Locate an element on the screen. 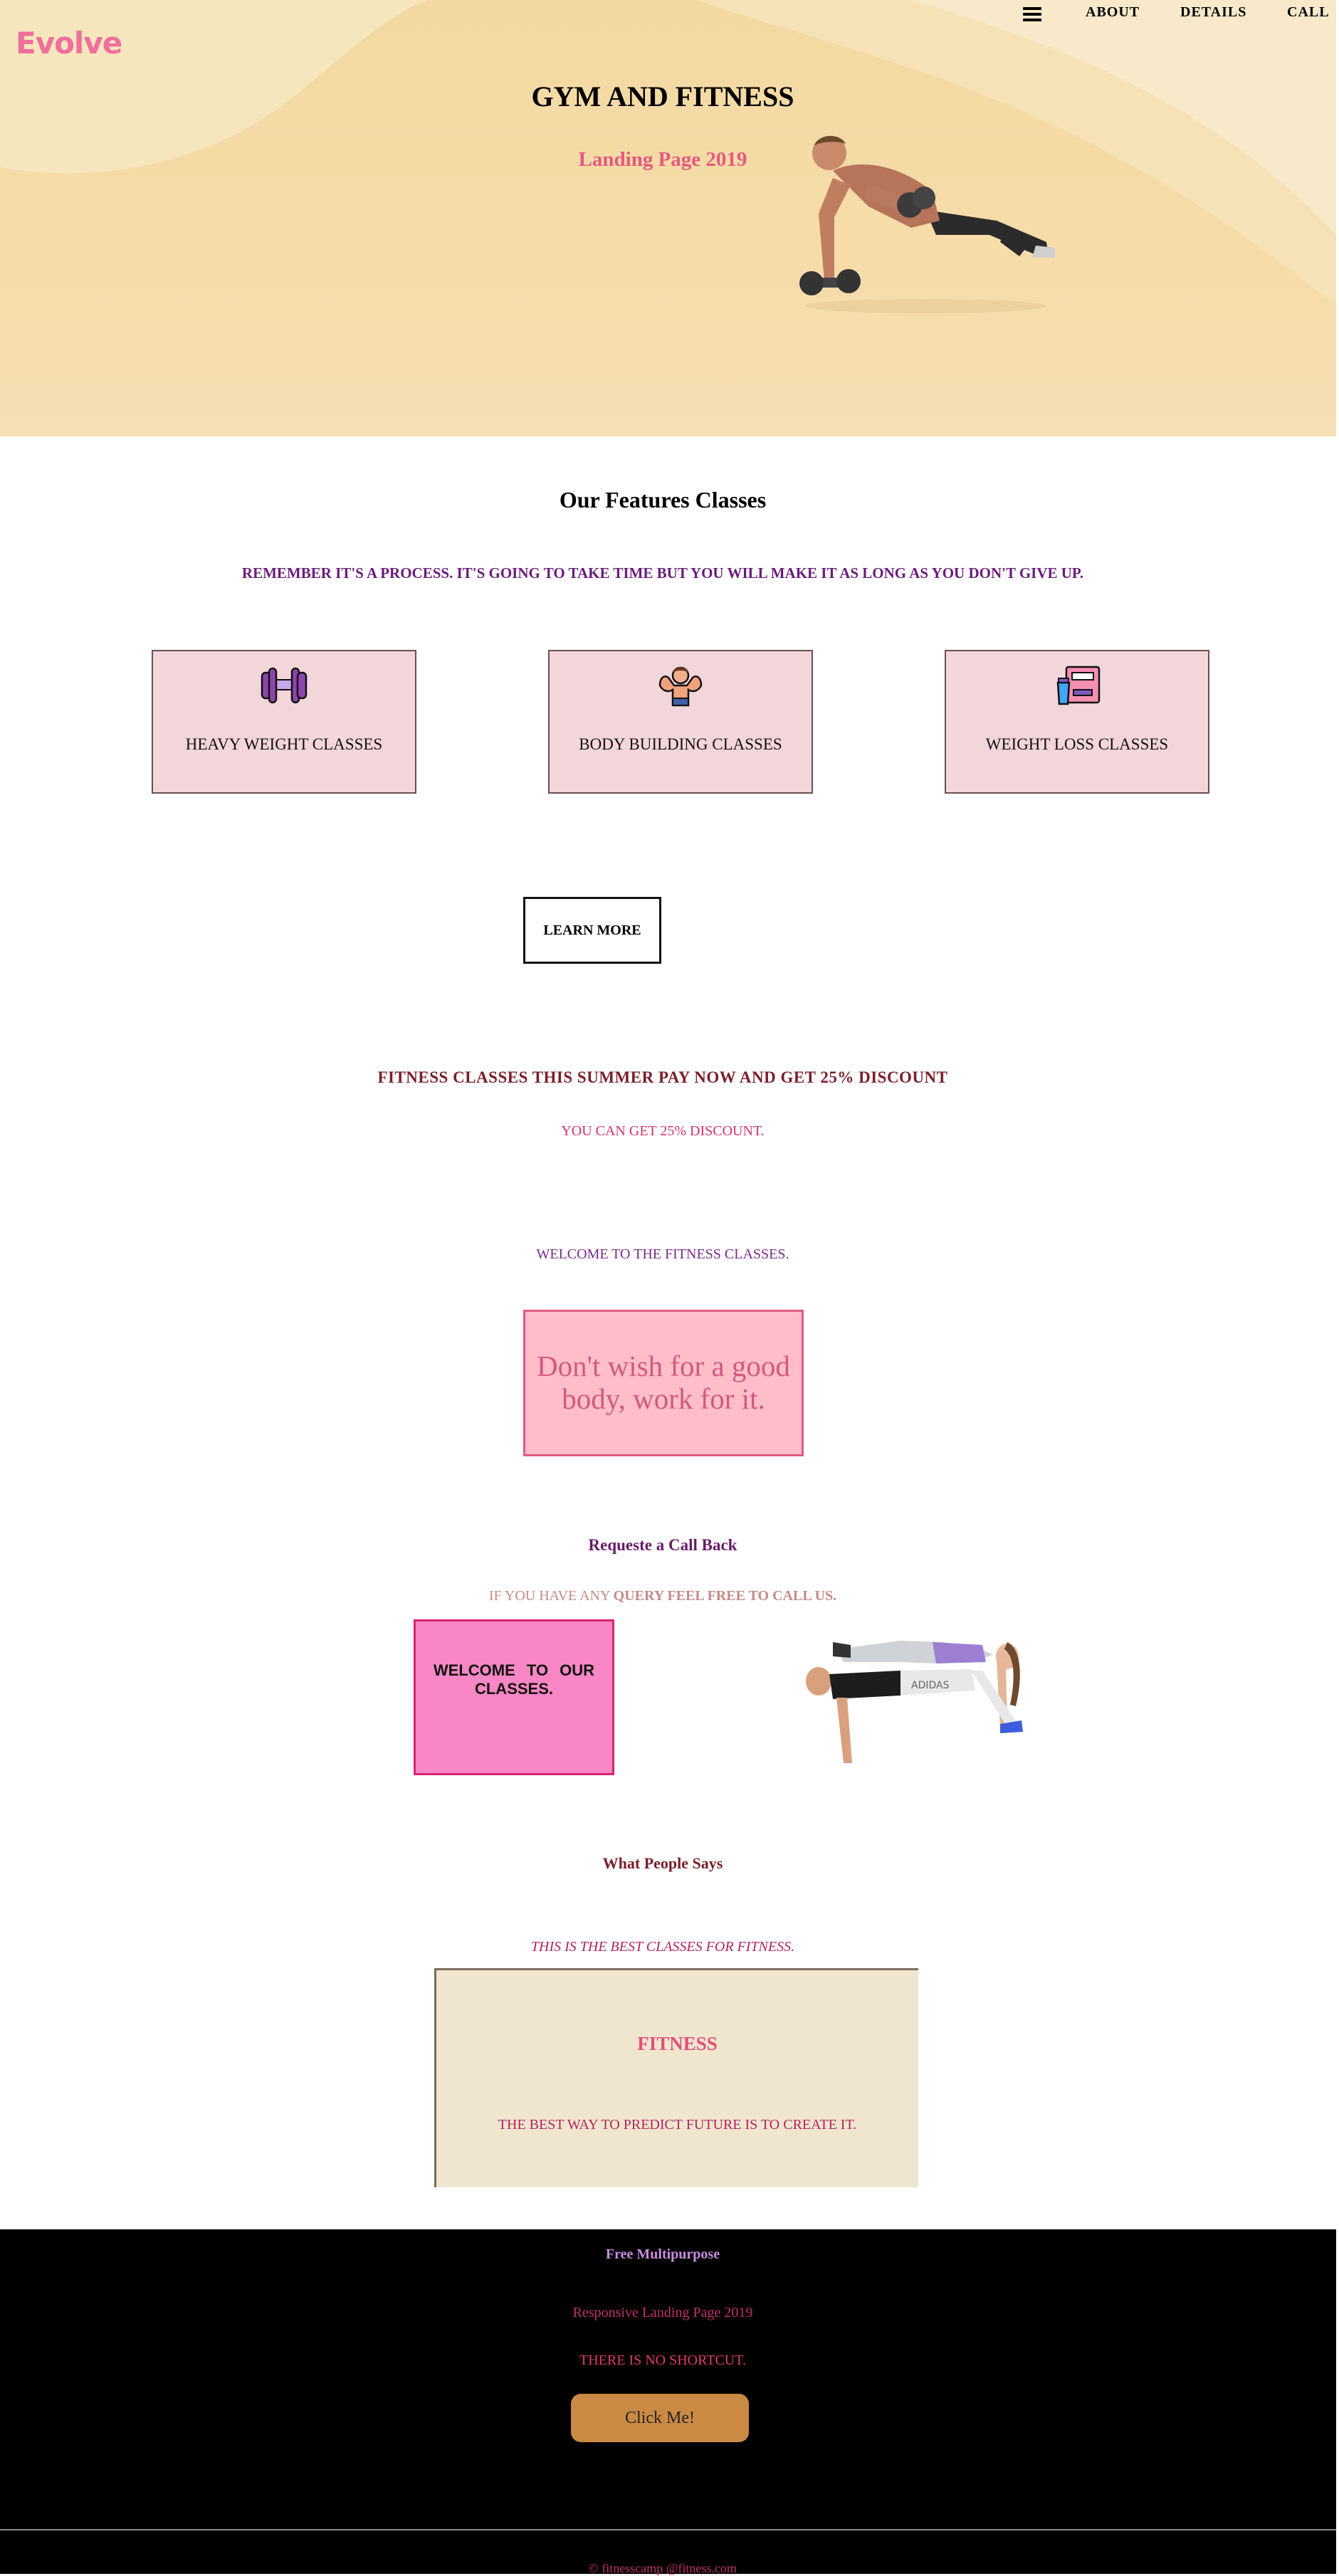 The height and width of the screenshot is (2576, 1339). class-card-label: WEIGHT LOSS CLASSES is located at coordinates (1077, 744).